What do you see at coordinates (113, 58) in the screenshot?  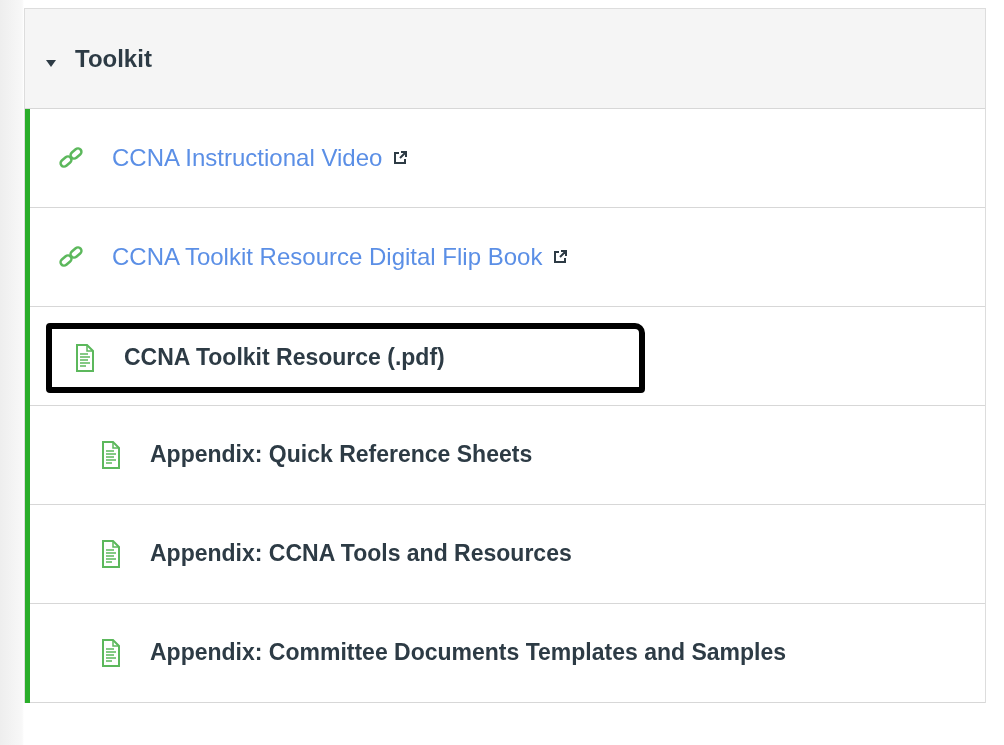 I see `module-title: Toolkit` at bounding box center [113, 58].